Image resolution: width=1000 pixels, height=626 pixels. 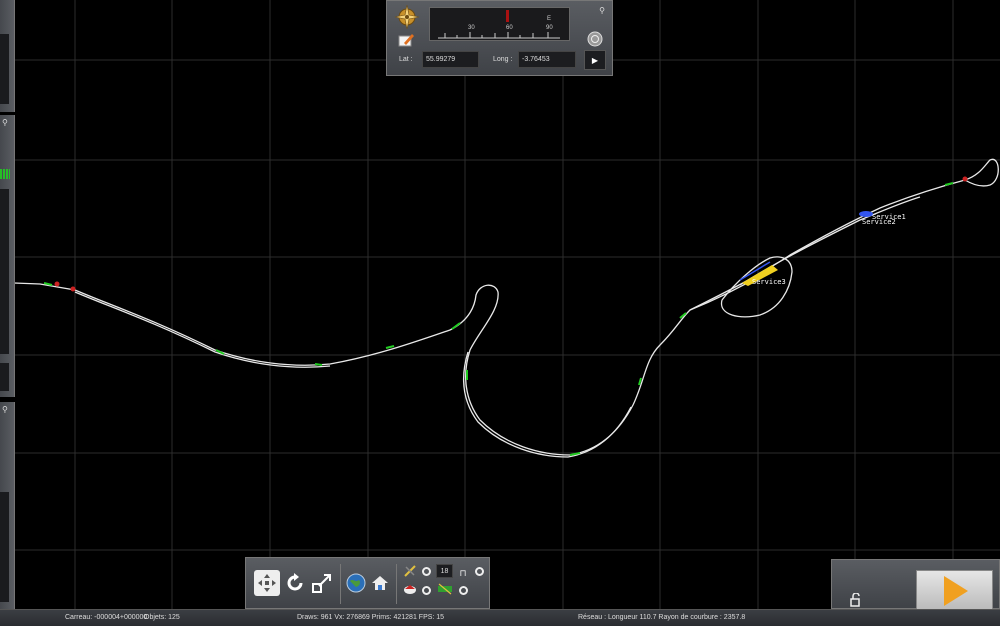 I want to click on left-panel-bottom: ⚲, so click(x=7, y=505).